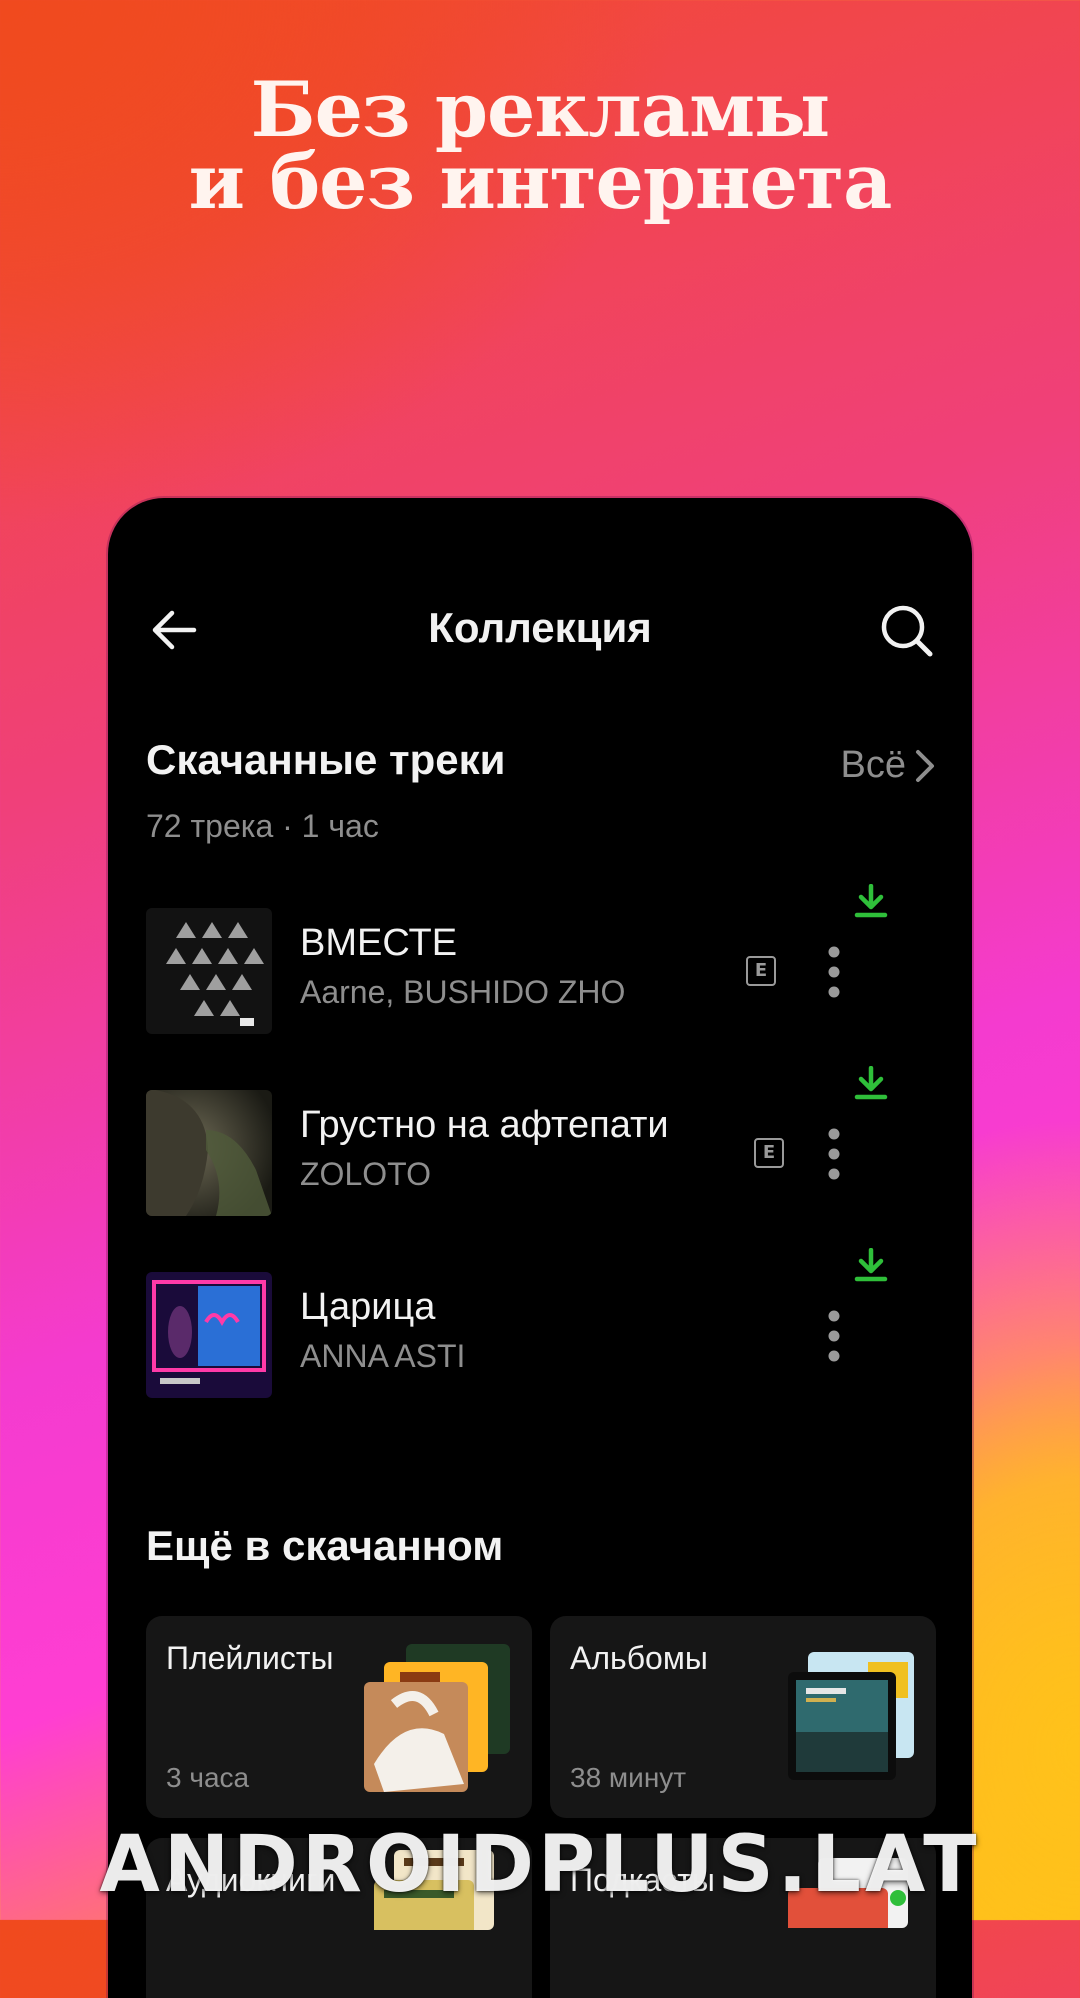 The height and width of the screenshot is (1998, 1080). I want to click on track-row: Грустно на афтепати ZOLOTO E, so click(559, 1141).